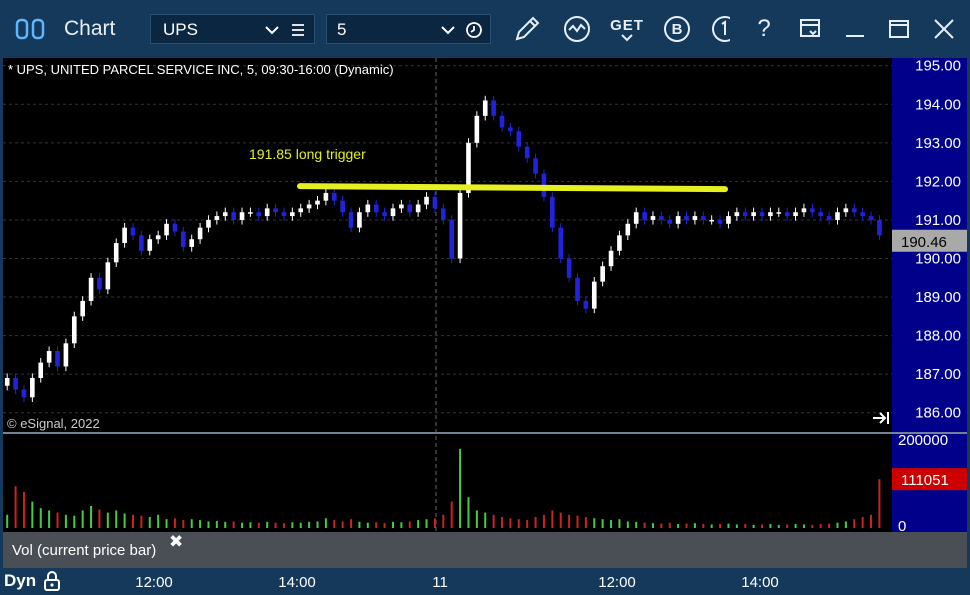 The height and width of the screenshot is (595, 970). Describe the element at coordinates (938, 143) in the screenshot. I see `price-tick-label: 193.00` at that location.